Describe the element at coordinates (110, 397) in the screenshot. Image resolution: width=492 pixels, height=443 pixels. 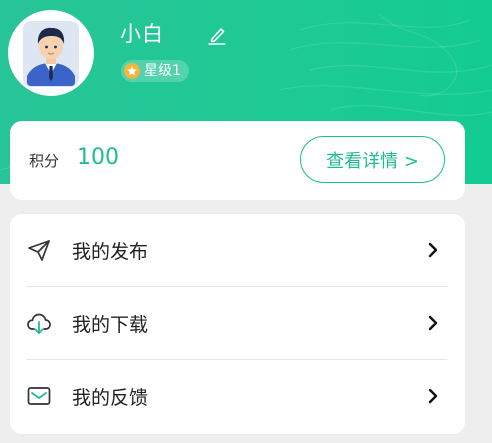
I see `menu-item-label: 我的反馈` at that location.